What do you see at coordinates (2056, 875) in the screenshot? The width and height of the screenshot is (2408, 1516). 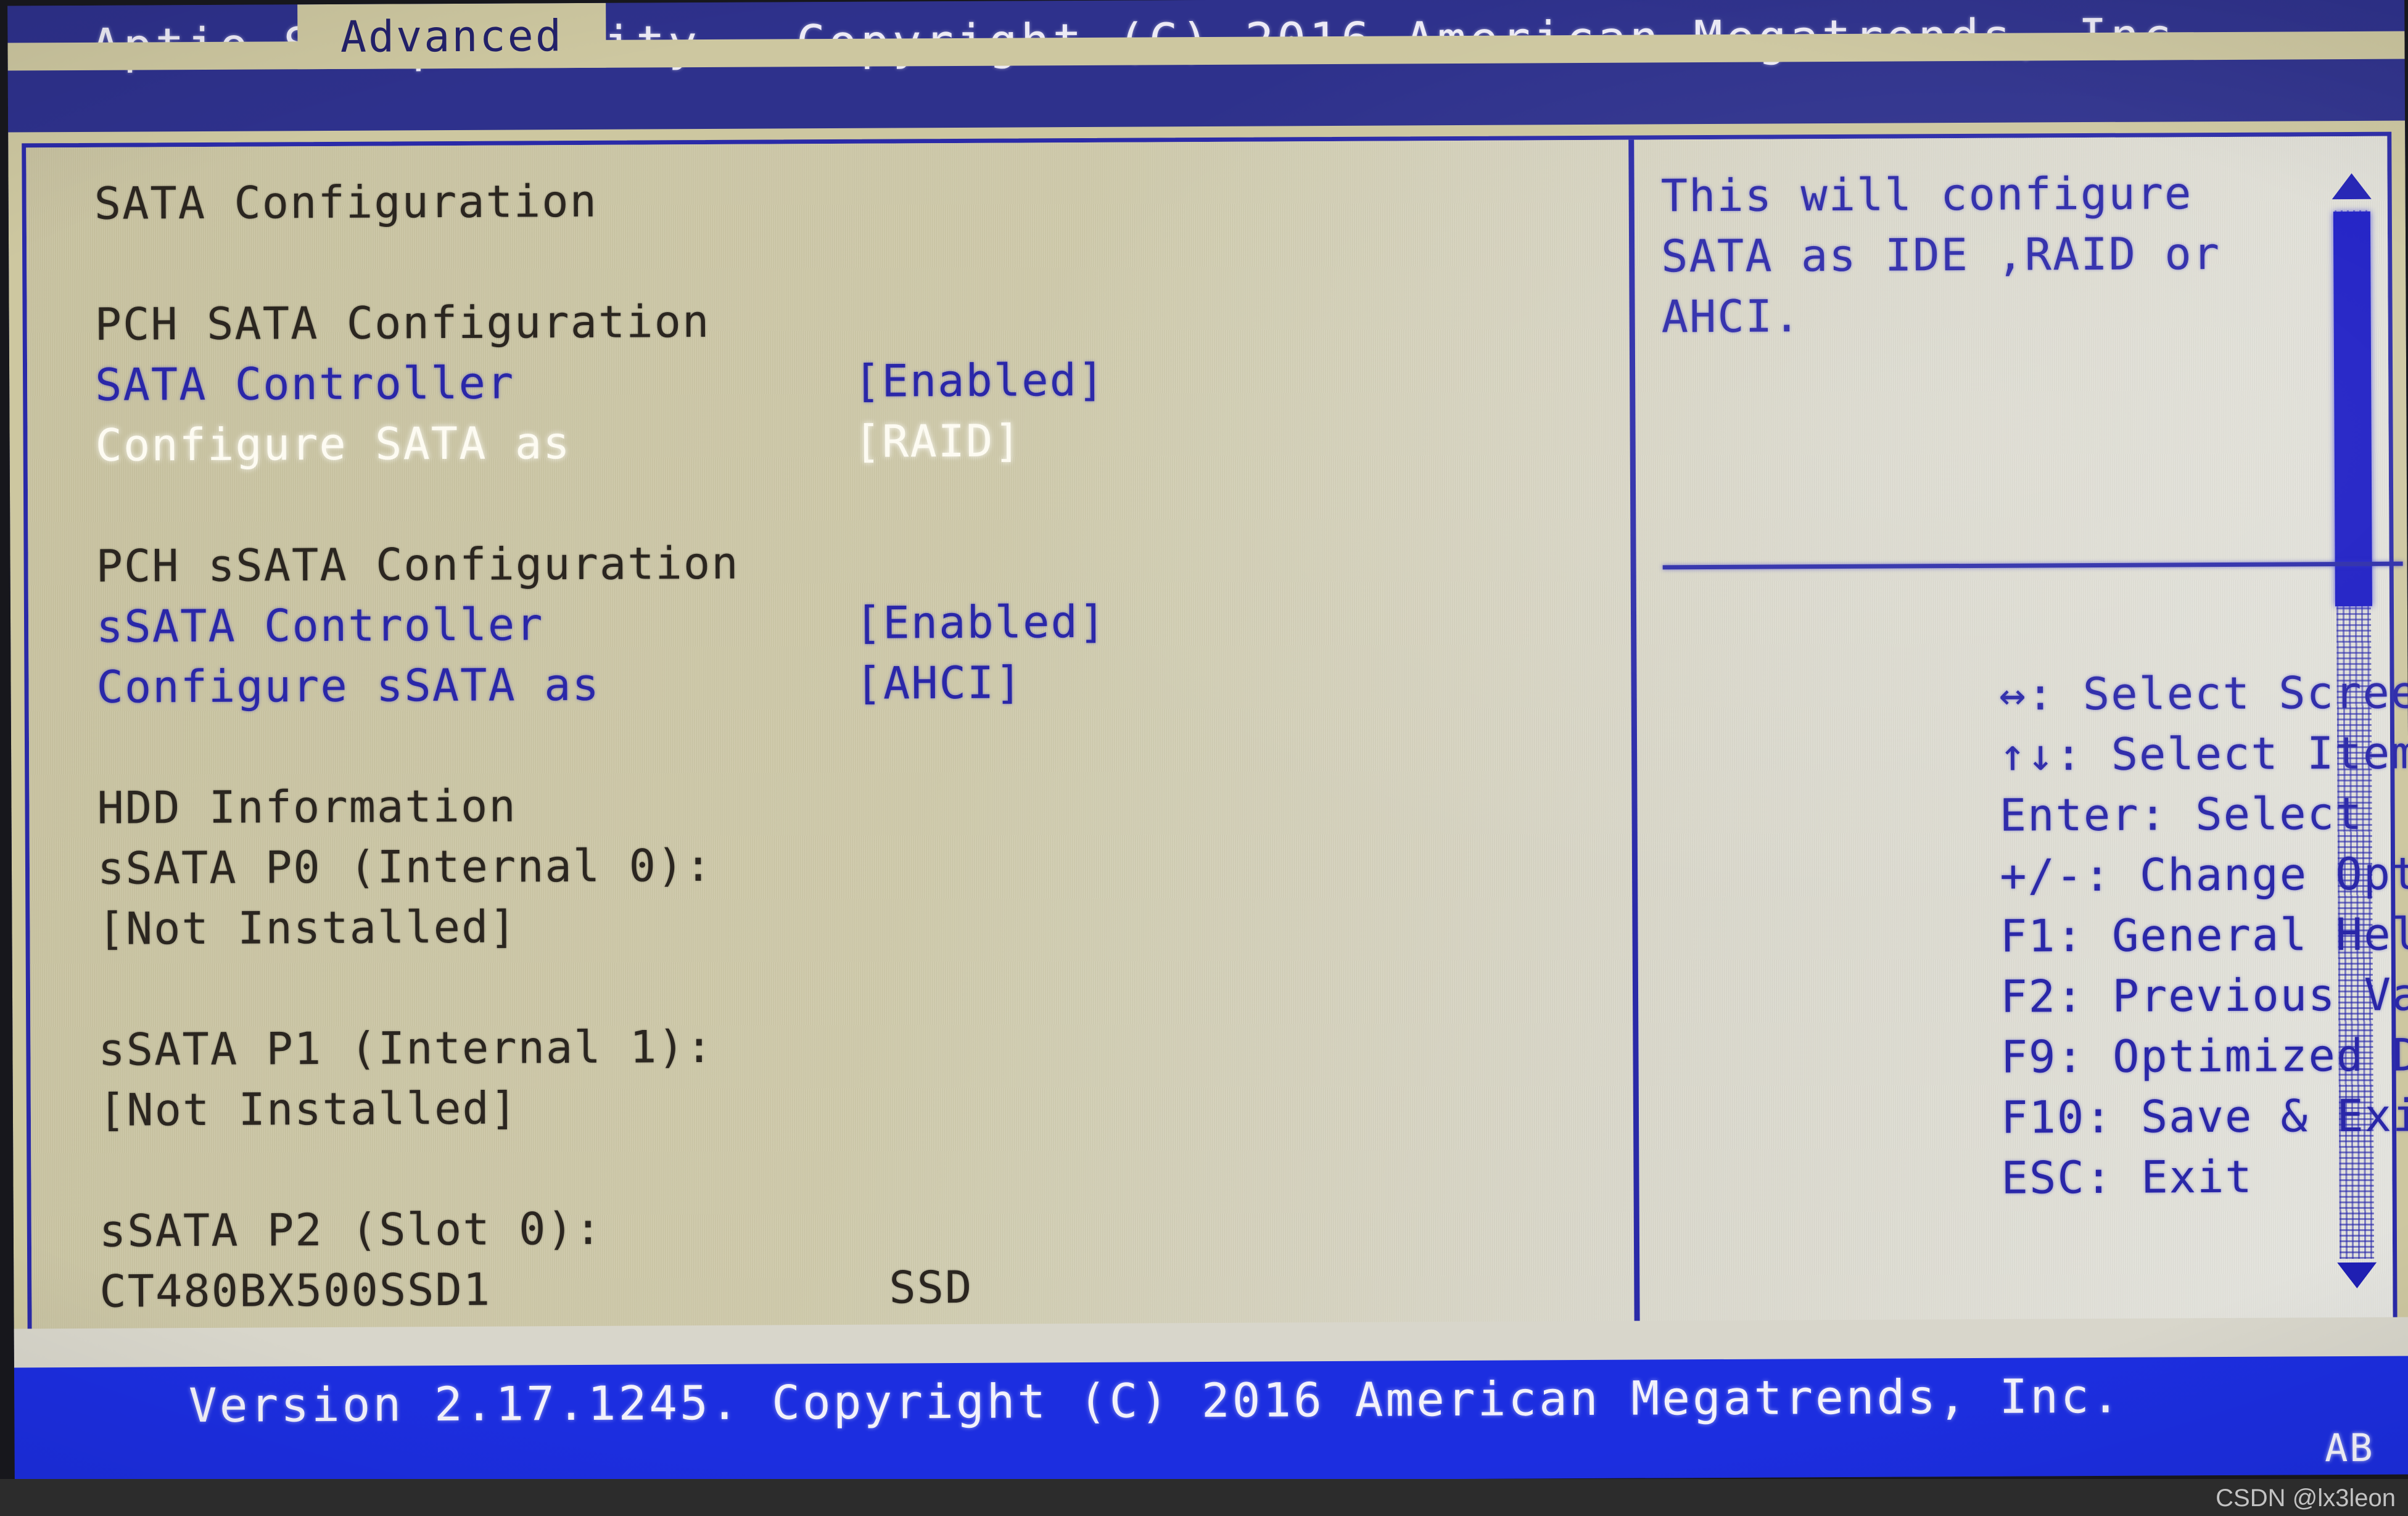 I see `plus-minus-key-icon: +/-:` at bounding box center [2056, 875].